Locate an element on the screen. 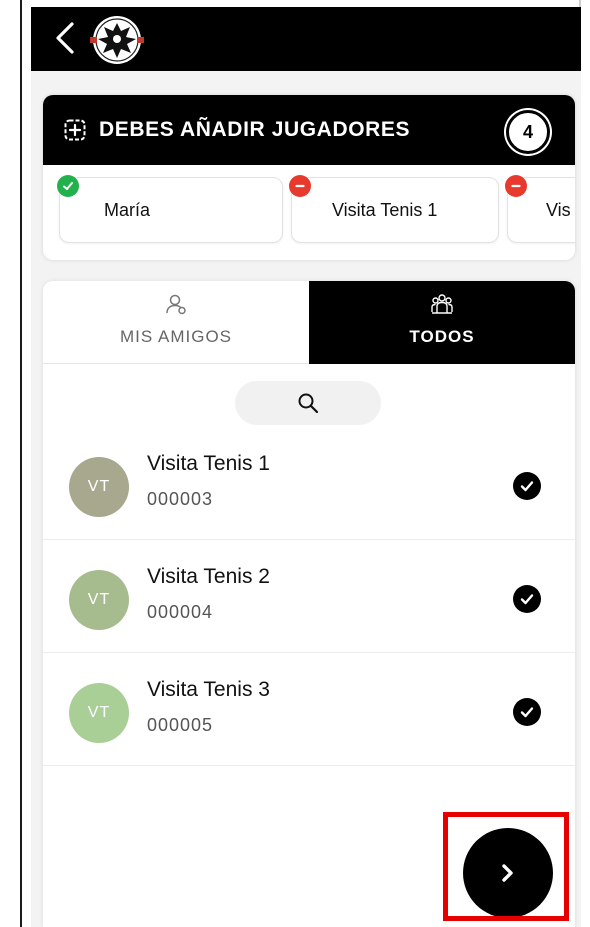  player-chip-label: Vis is located at coordinates (558, 210).